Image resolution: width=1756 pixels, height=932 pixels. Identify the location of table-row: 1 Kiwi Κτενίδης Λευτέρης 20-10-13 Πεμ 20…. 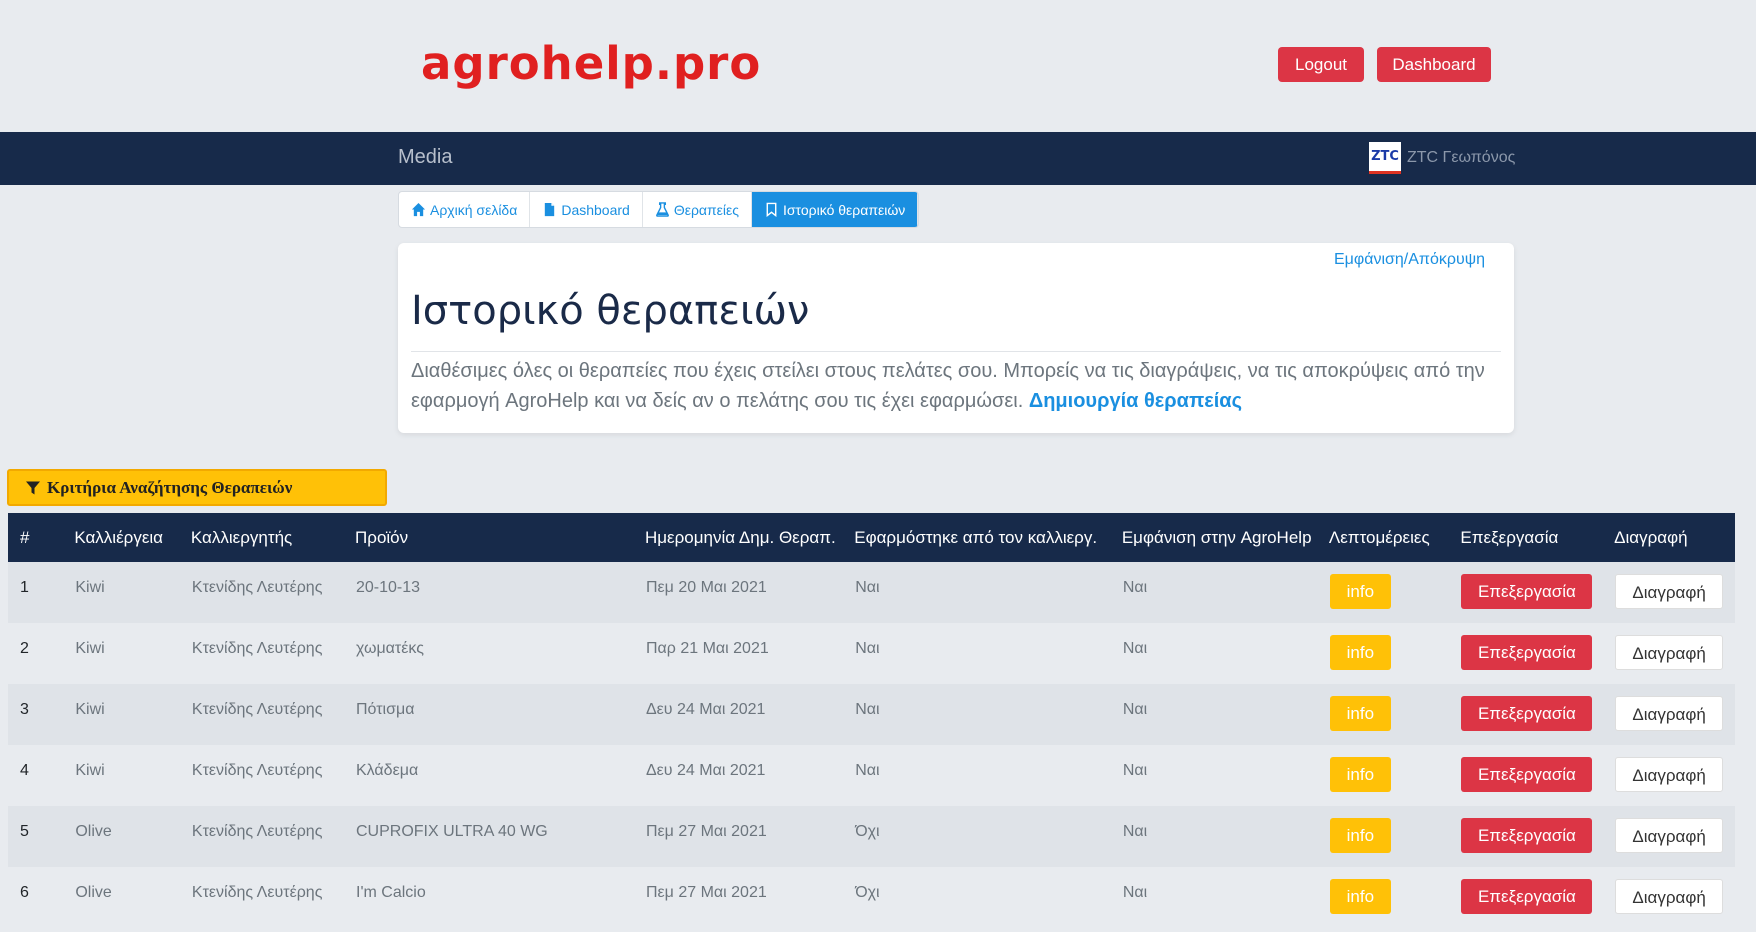
(871, 592).